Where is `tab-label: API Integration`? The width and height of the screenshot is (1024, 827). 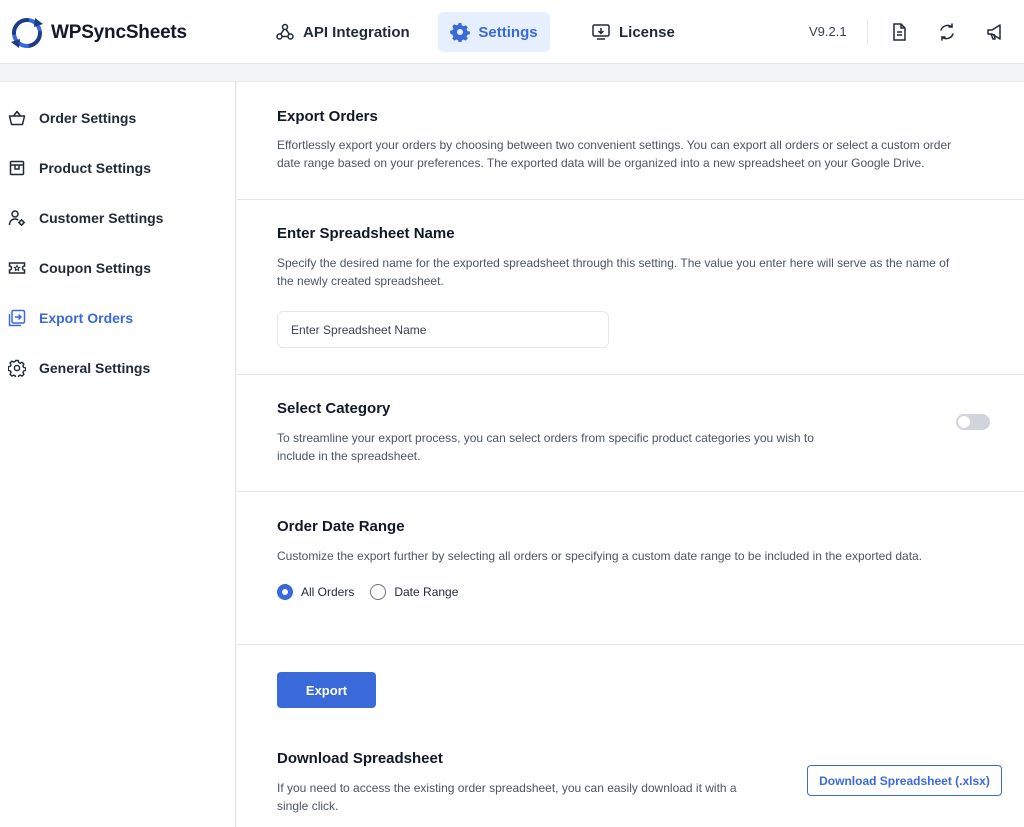
tab-label: API Integration is located at coordinates (356, 32).